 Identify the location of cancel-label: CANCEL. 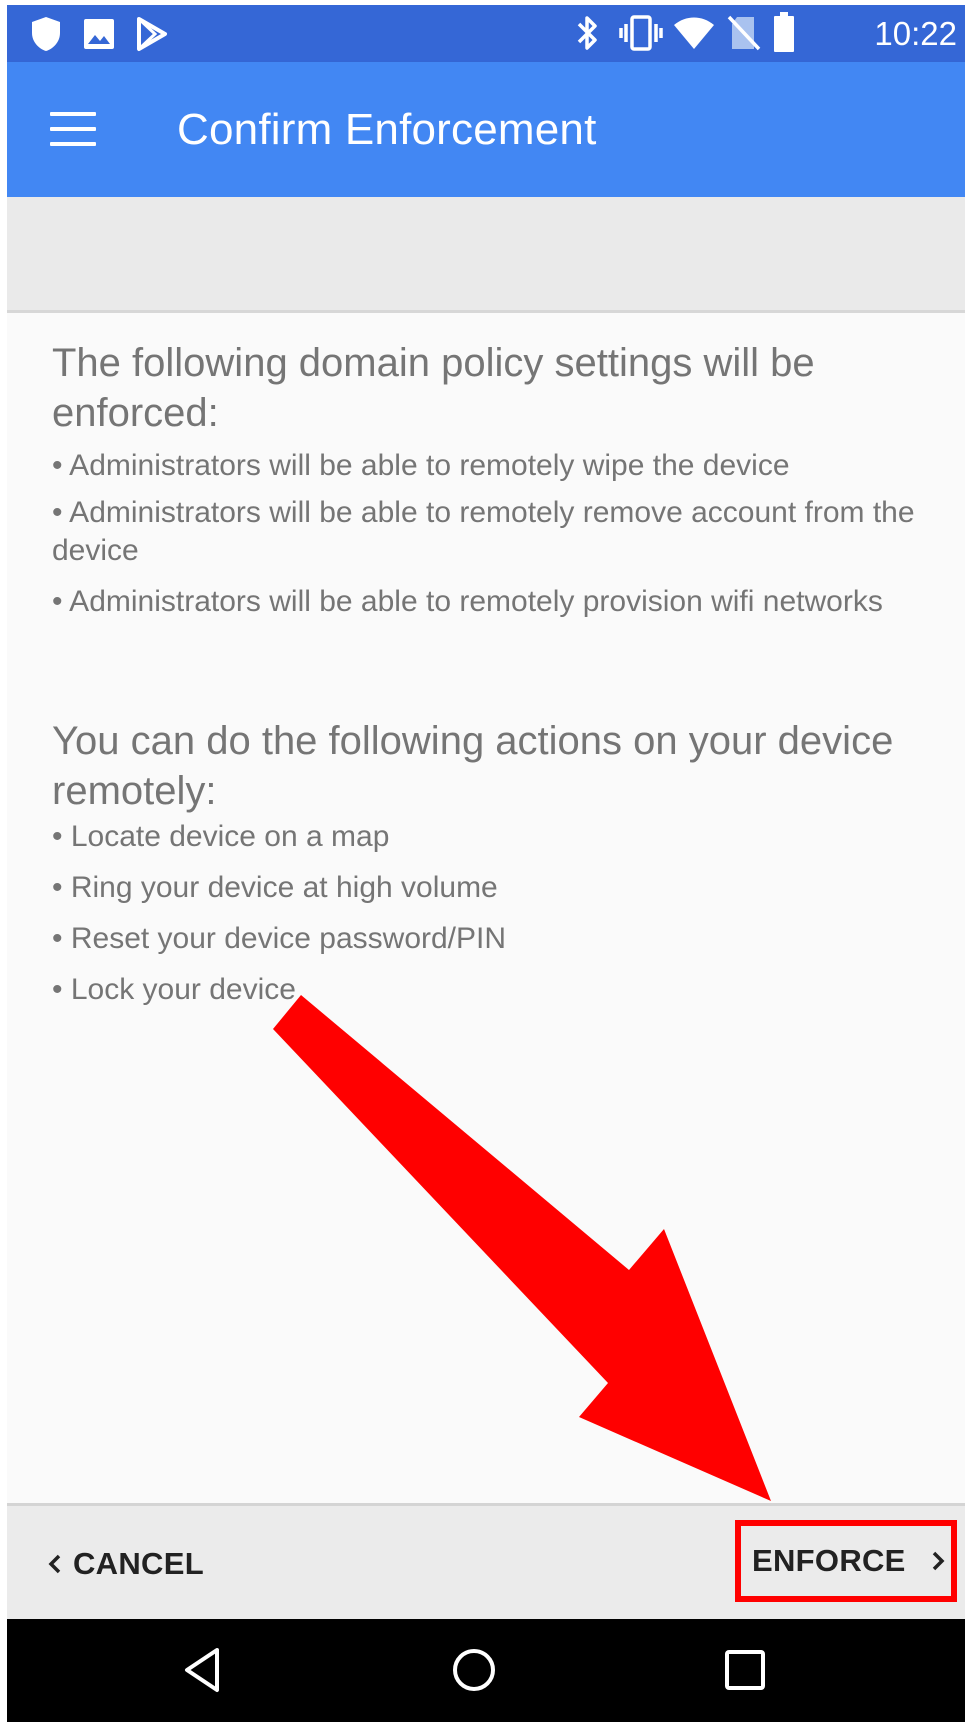
(138, 1563).